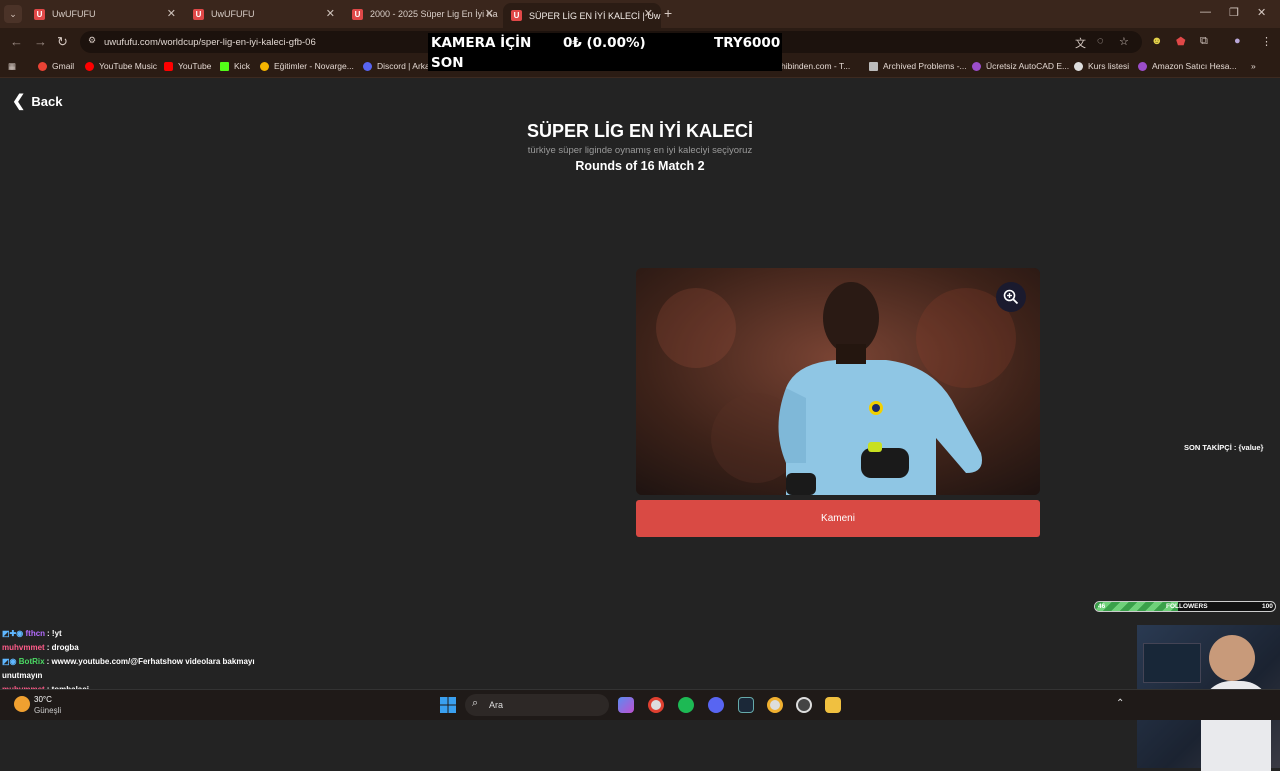  I want to click on eye-off-icon: ◌, so click(1100, 41).